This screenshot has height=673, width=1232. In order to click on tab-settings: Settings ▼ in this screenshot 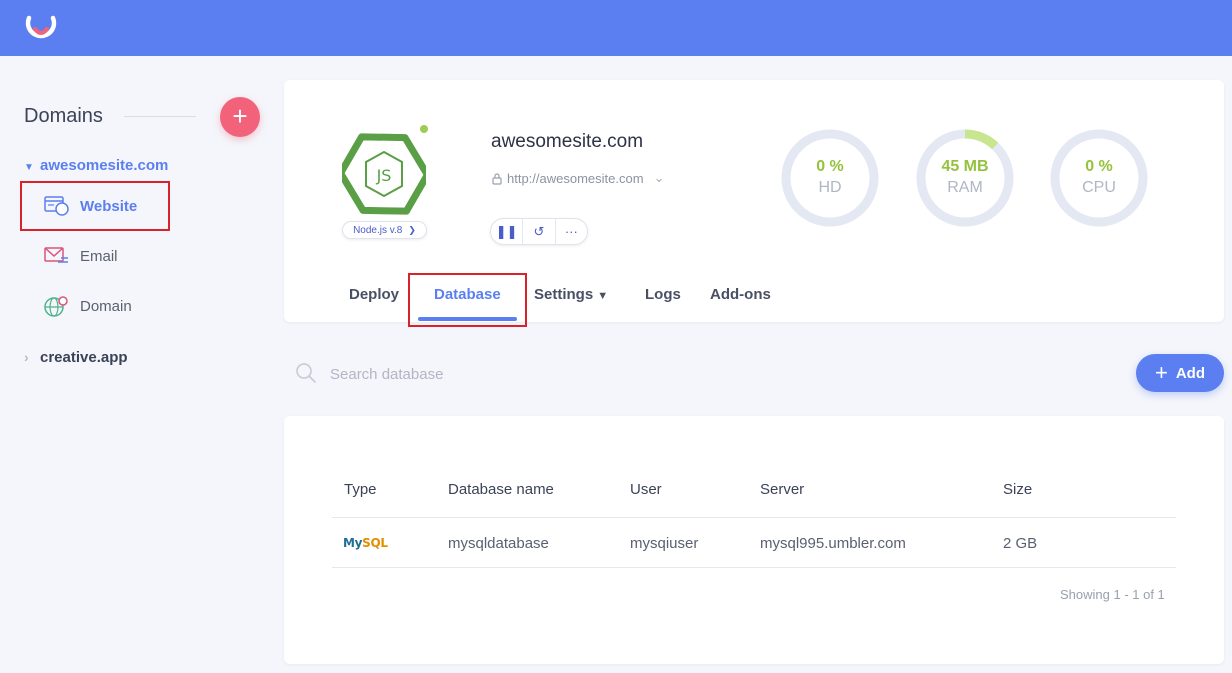, I will do `click(571, 294)`.